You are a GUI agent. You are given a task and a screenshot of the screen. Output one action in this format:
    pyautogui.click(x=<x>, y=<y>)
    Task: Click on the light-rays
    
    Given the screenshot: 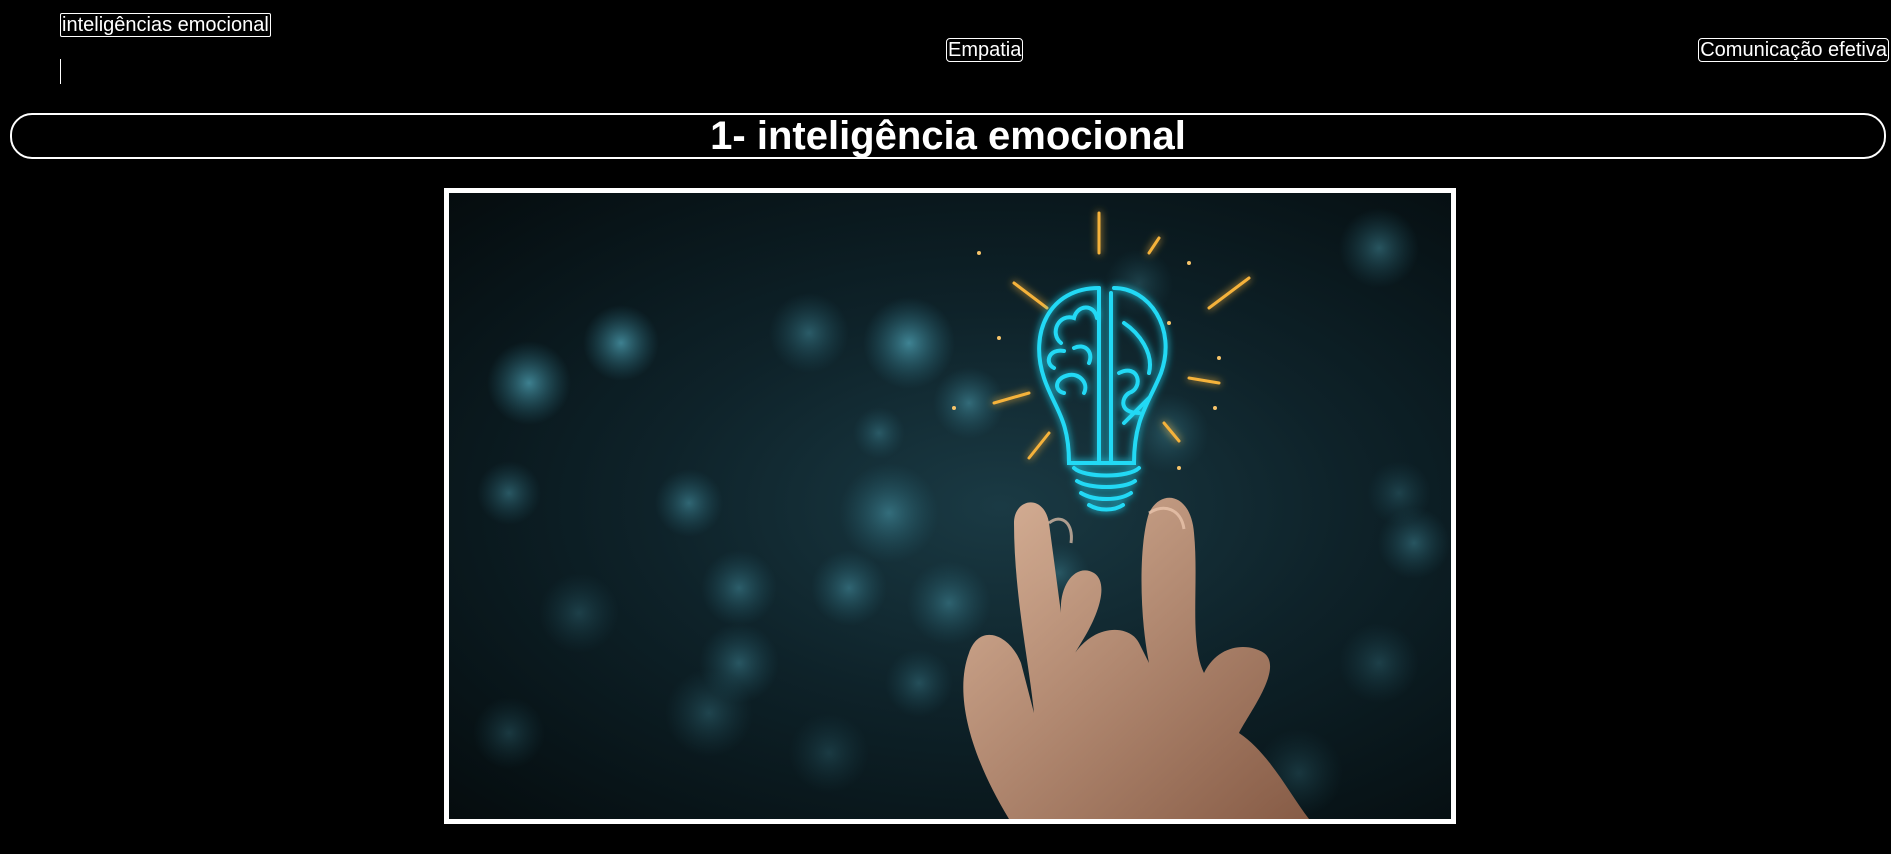 What is the action you would take?
    pyautogui.click(x=1121, y=335)
    